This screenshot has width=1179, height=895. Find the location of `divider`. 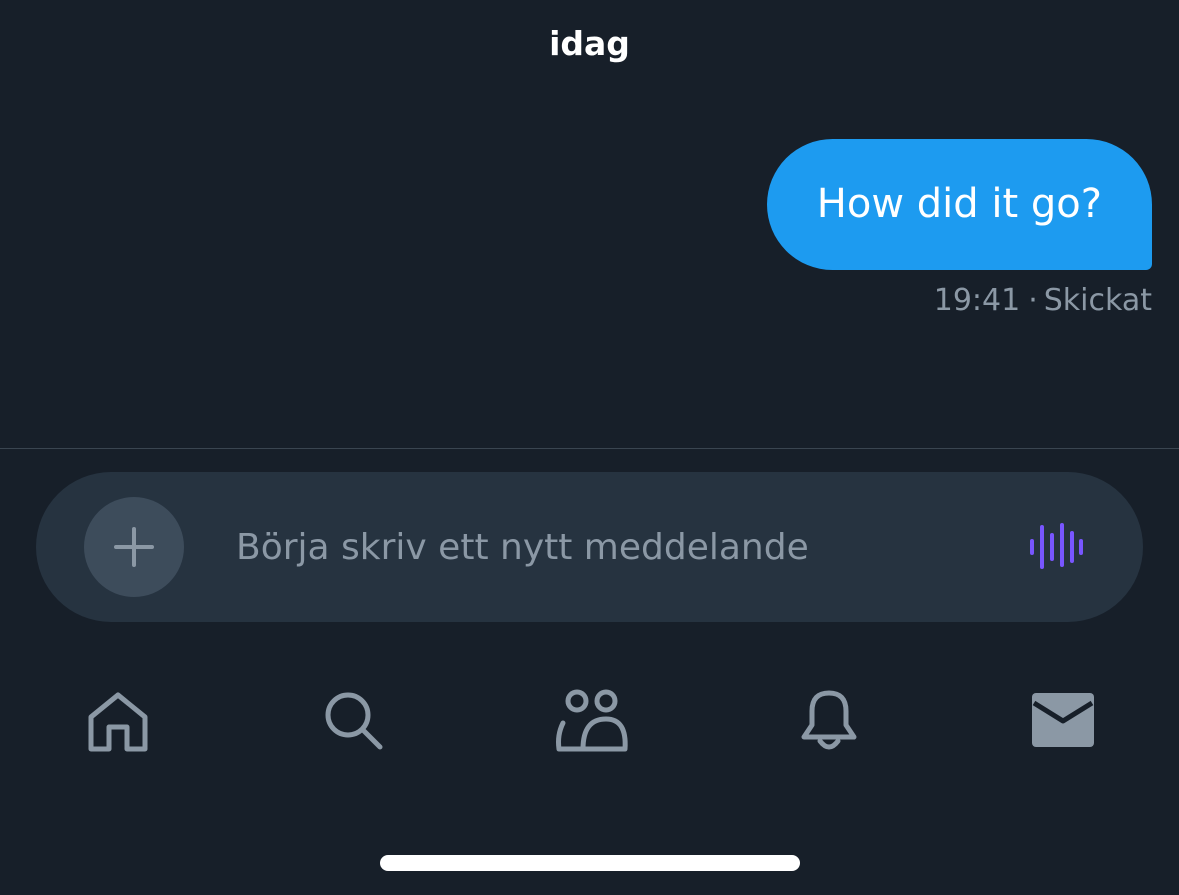

divider is located at coordinates (589, 448).